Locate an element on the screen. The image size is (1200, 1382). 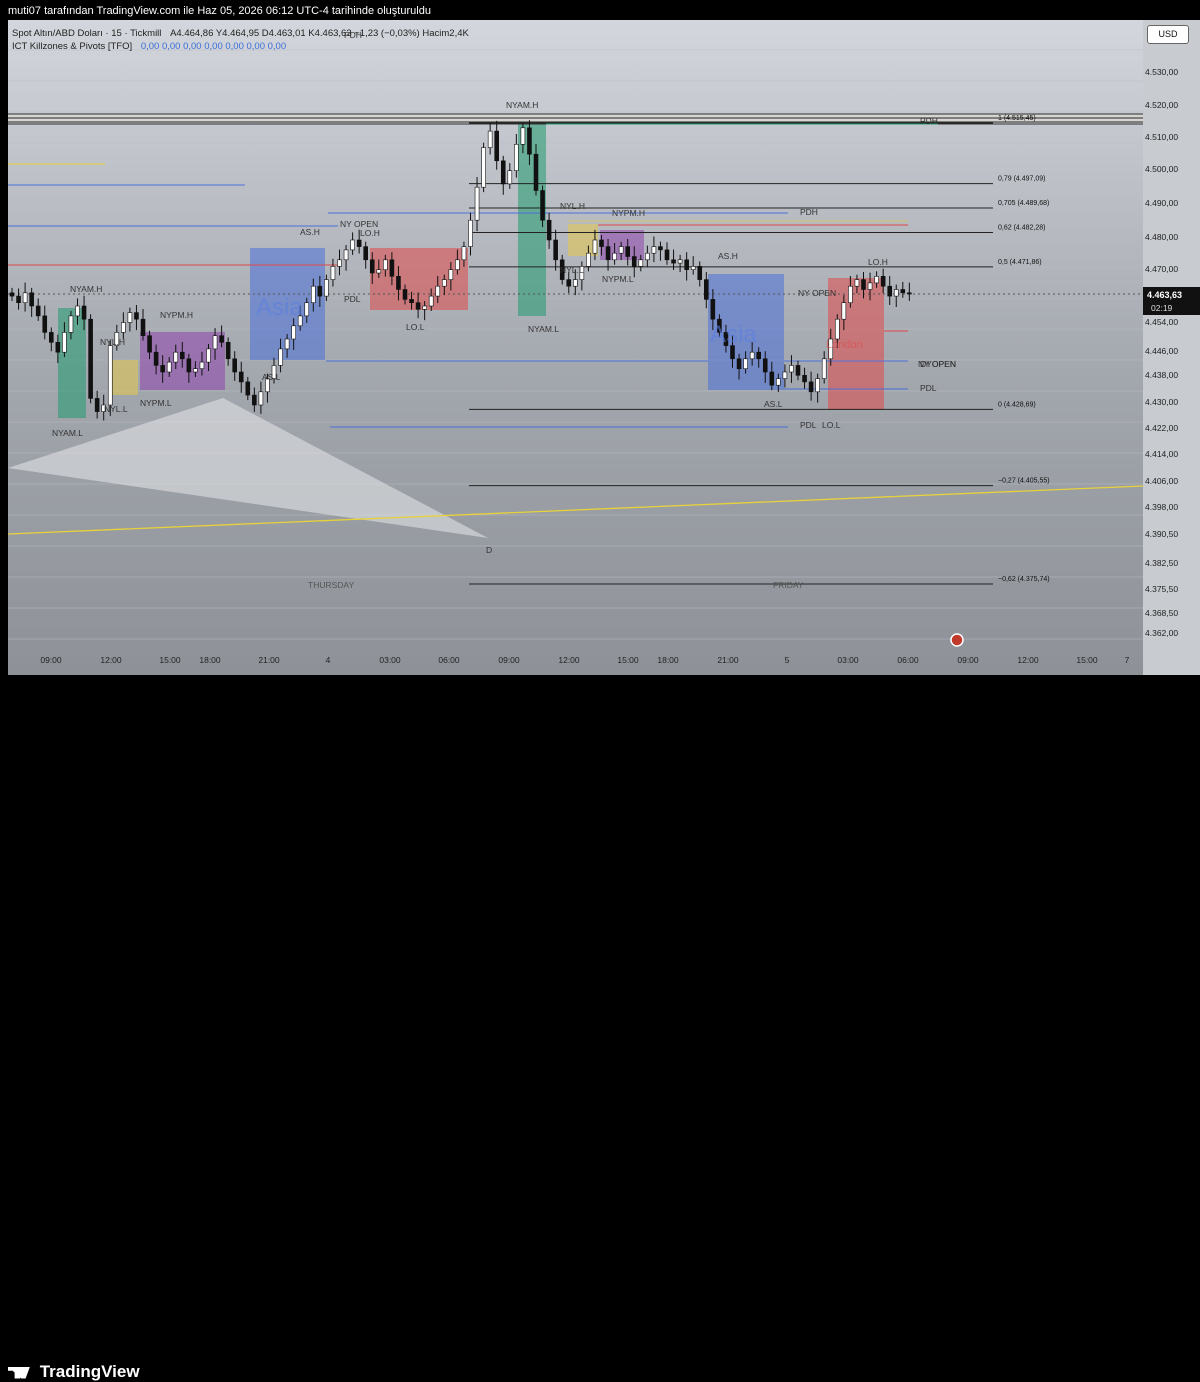
session-label: NYL.L is located at coordinates (116, 409).